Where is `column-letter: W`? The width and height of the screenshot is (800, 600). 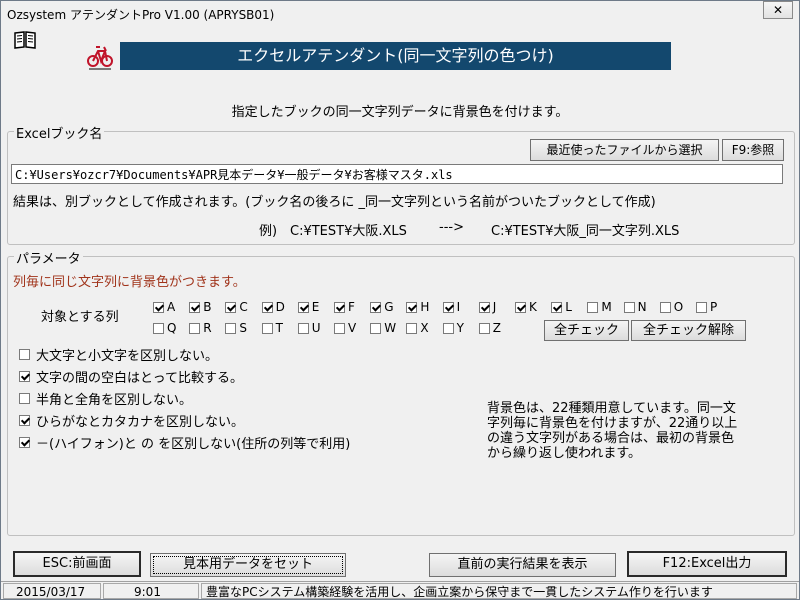 column-letter: W is located at coordinates (390, 328).